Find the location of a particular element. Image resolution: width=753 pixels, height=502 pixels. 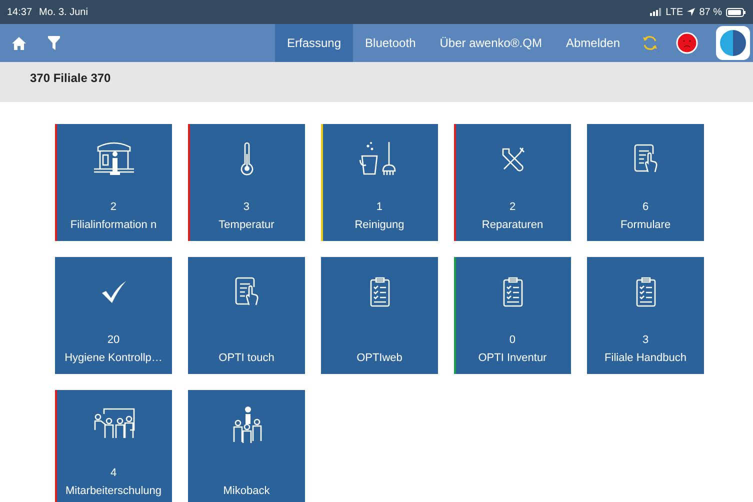

wrench-and-screwdriver-icon is located at coordinates (513, 159).